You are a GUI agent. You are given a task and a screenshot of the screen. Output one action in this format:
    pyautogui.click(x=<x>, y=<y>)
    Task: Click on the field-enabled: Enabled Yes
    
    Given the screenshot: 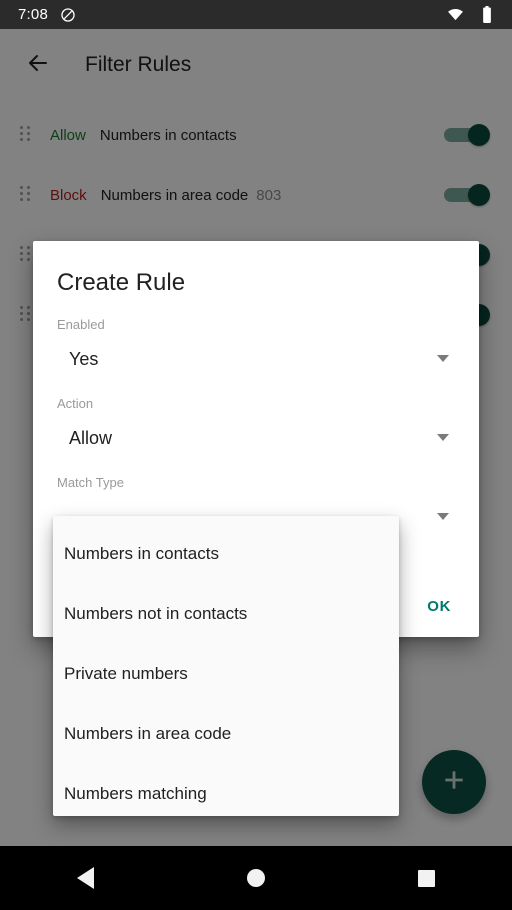 What is the action you would take?
    pyautogui.click(x=256, y=346)
    